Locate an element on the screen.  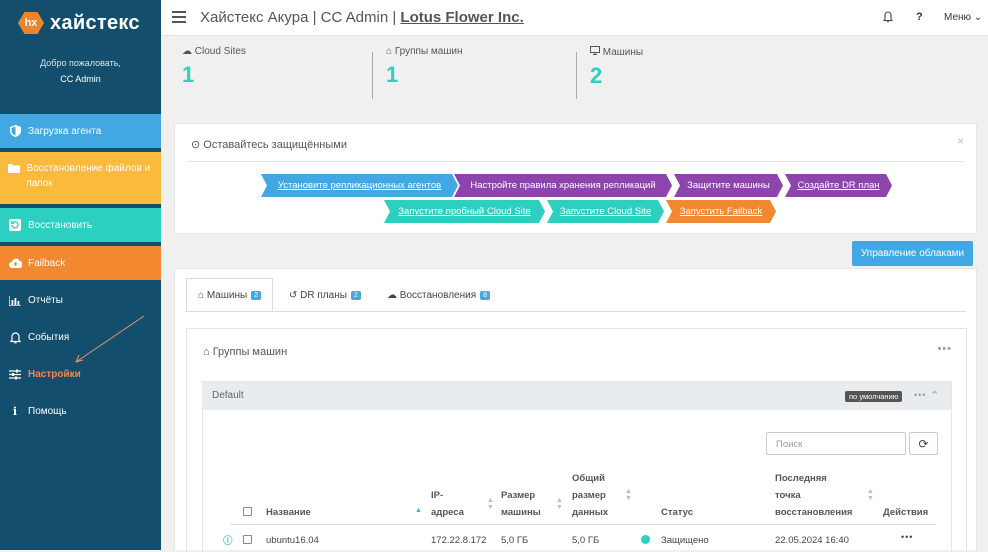
shield-icon is located at coordinates (15, 131).